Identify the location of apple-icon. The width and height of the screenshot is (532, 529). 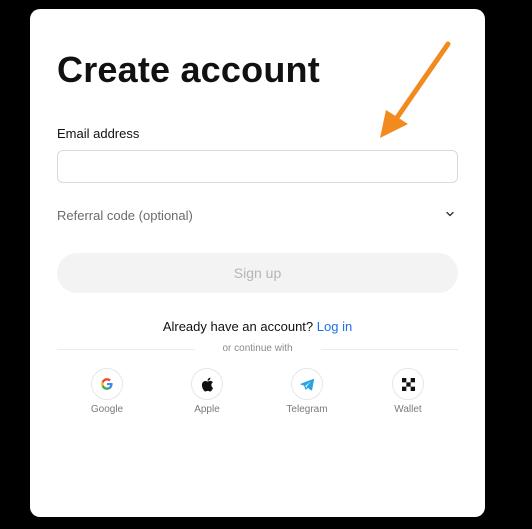
(207, 384).